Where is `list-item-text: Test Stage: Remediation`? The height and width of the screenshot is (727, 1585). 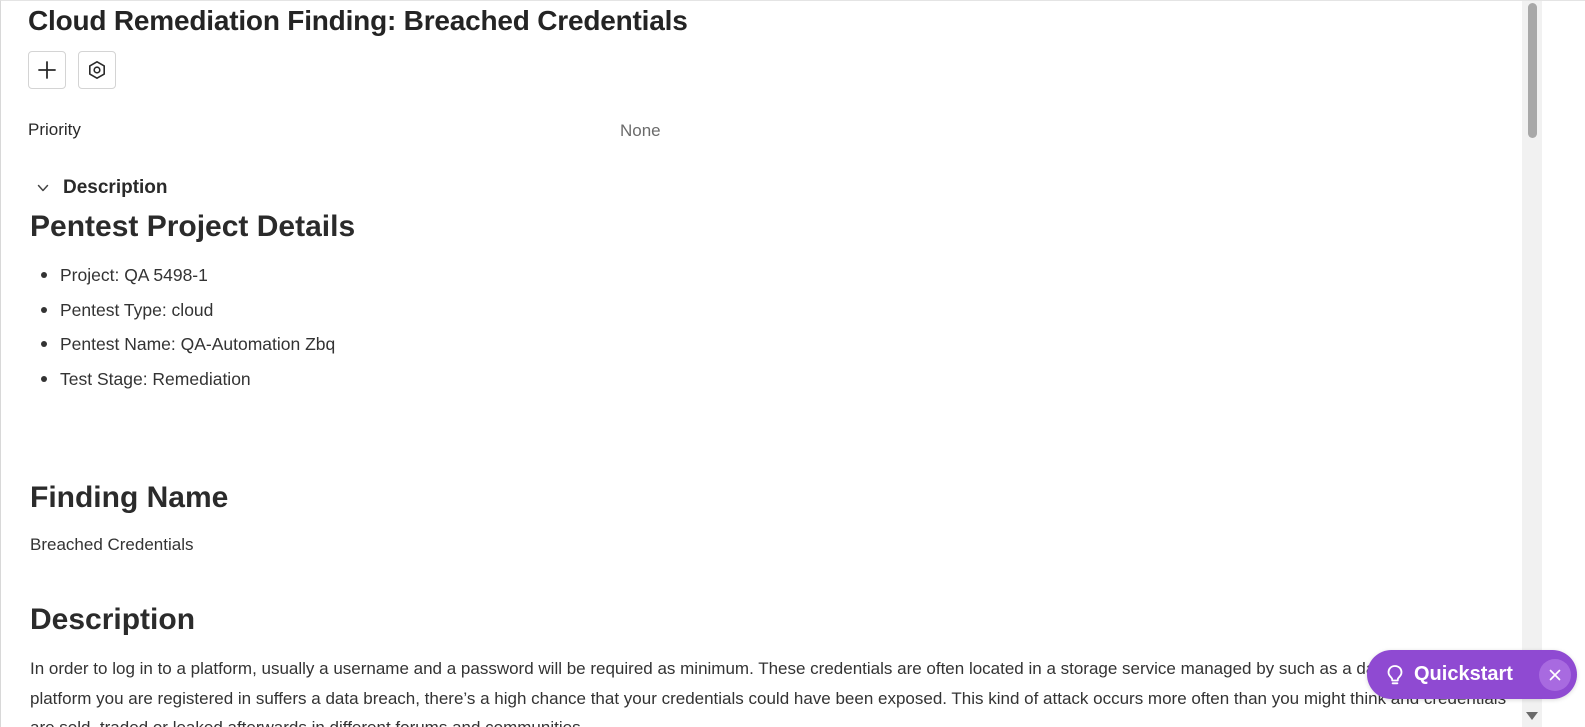
list-item-text: Test Stage: Remediation is located at coordinates (155, 379).